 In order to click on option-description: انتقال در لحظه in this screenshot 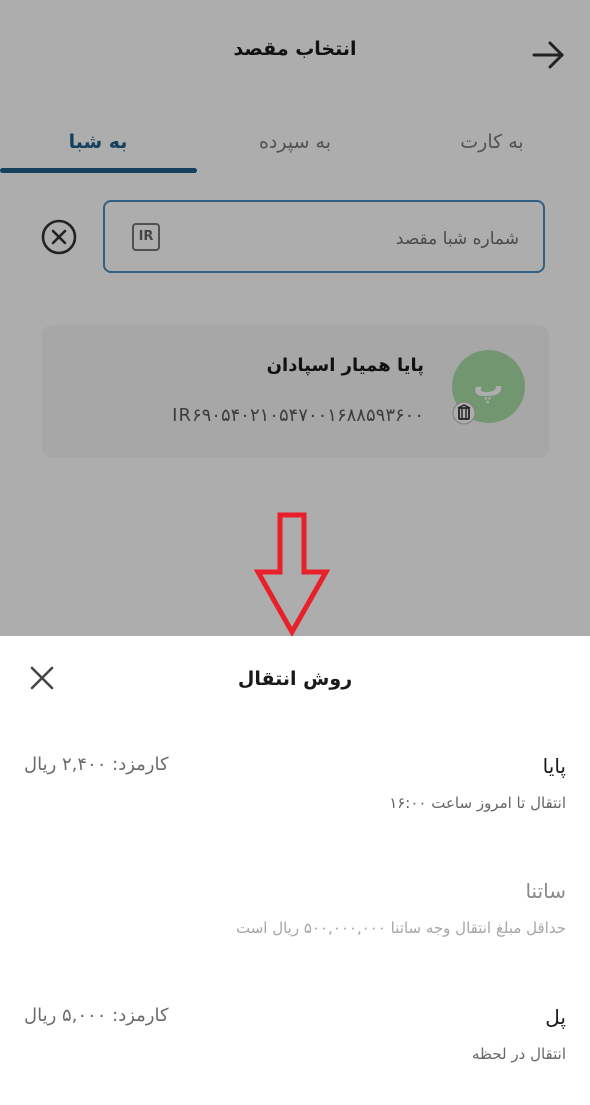, I will do `click(519, 1054)`.